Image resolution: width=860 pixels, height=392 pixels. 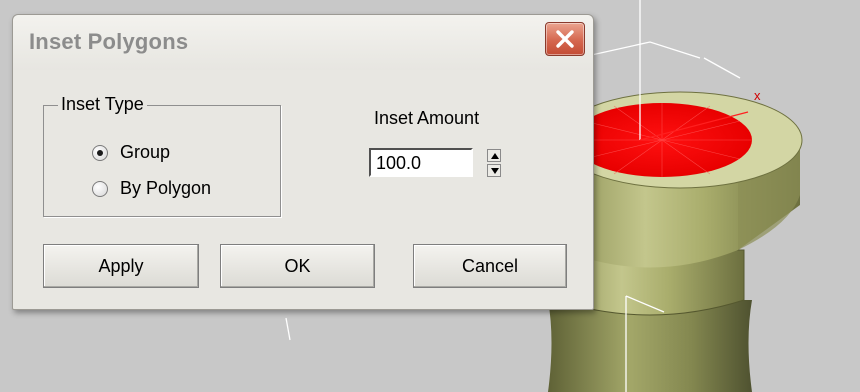 What do you see at coordinates (490, 266) in the screenshot?
I see `cancel-button: Cancel` at bounding box center [490, 266].